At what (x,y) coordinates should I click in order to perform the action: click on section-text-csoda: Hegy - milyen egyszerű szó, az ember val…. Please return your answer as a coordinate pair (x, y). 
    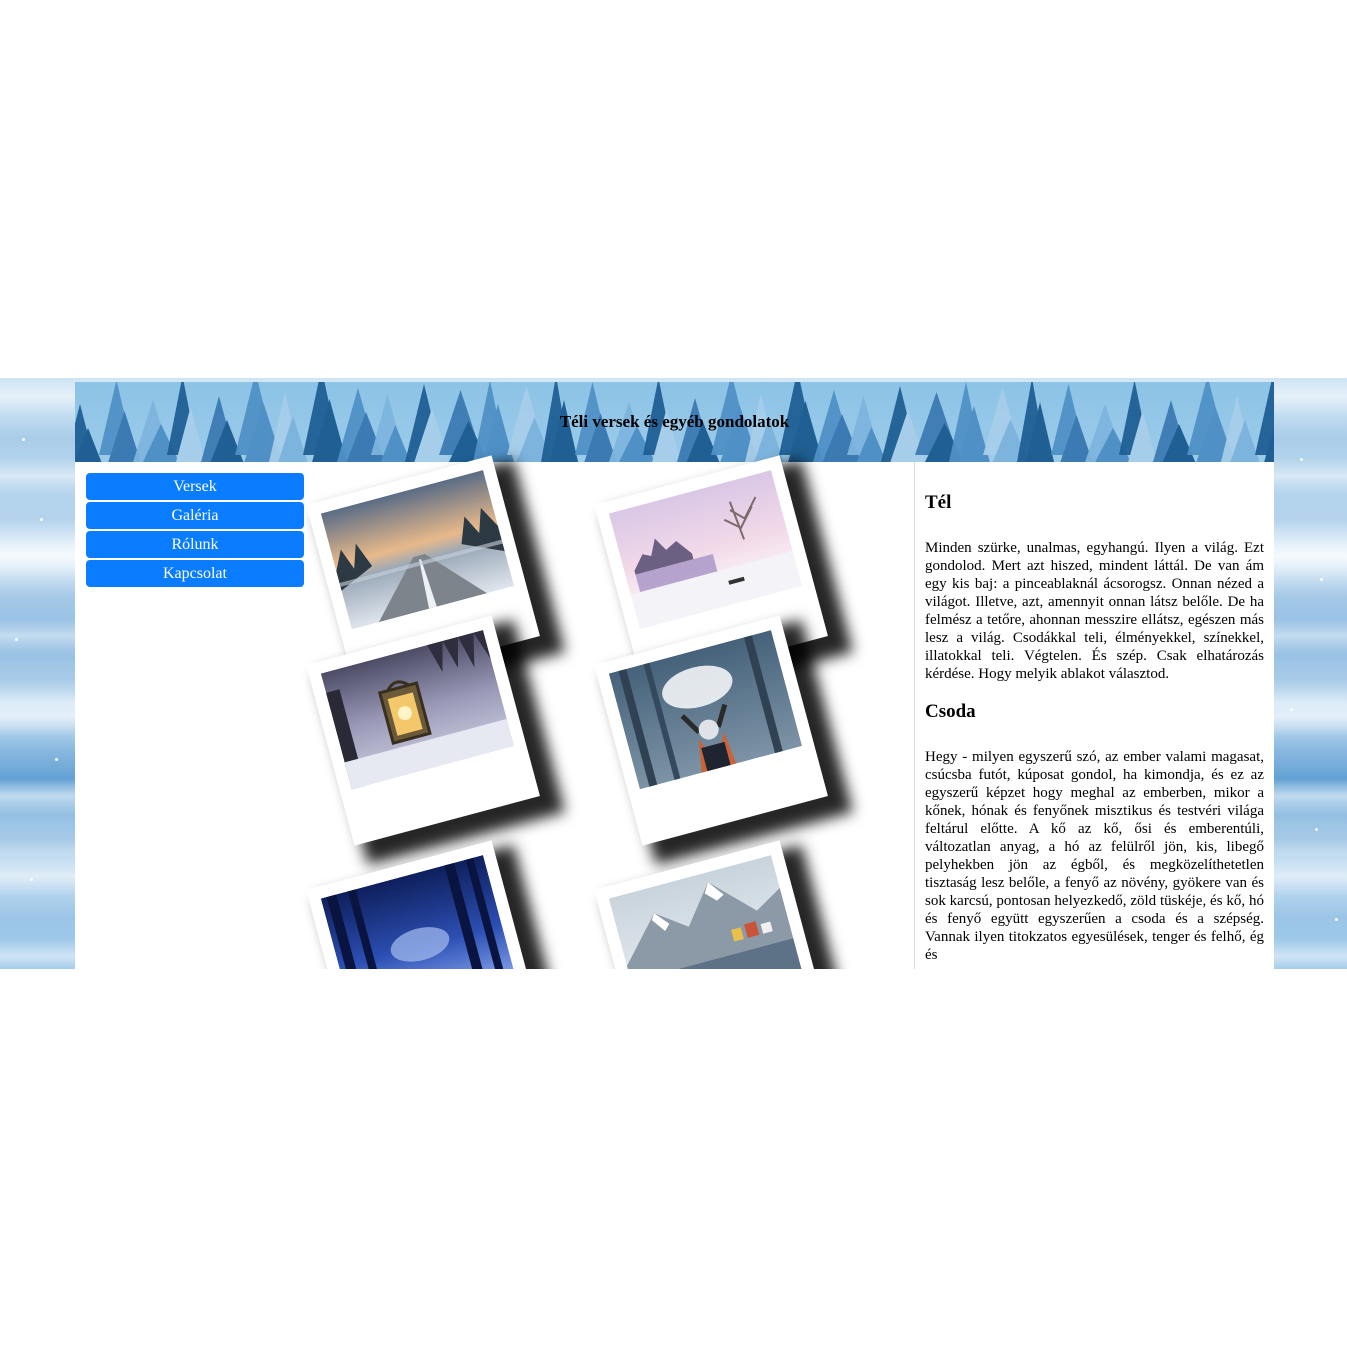
    Looking at the image, I should click on (1094, 856).